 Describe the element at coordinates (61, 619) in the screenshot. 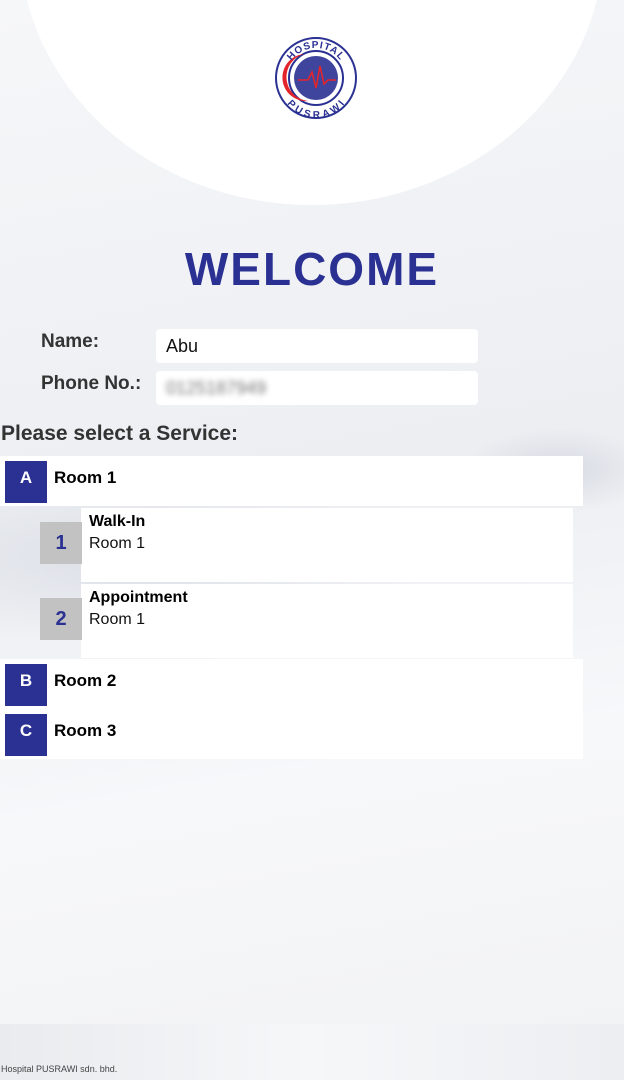

I see `service-number-badge: 2` at that location.